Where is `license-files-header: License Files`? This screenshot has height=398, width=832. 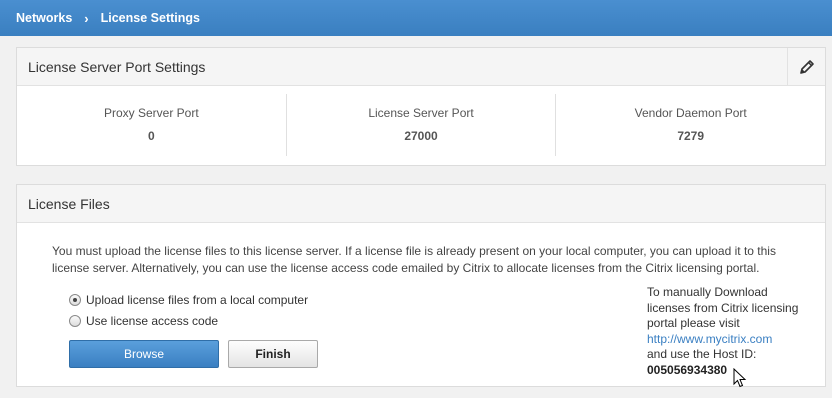 license-files-header: License Files is located at coordinates (421, 204).